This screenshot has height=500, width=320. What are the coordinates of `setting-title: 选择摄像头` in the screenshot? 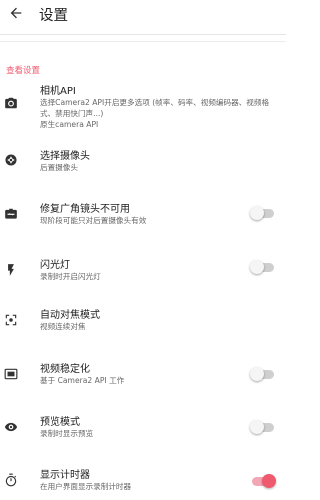 It's located at (65, 156).